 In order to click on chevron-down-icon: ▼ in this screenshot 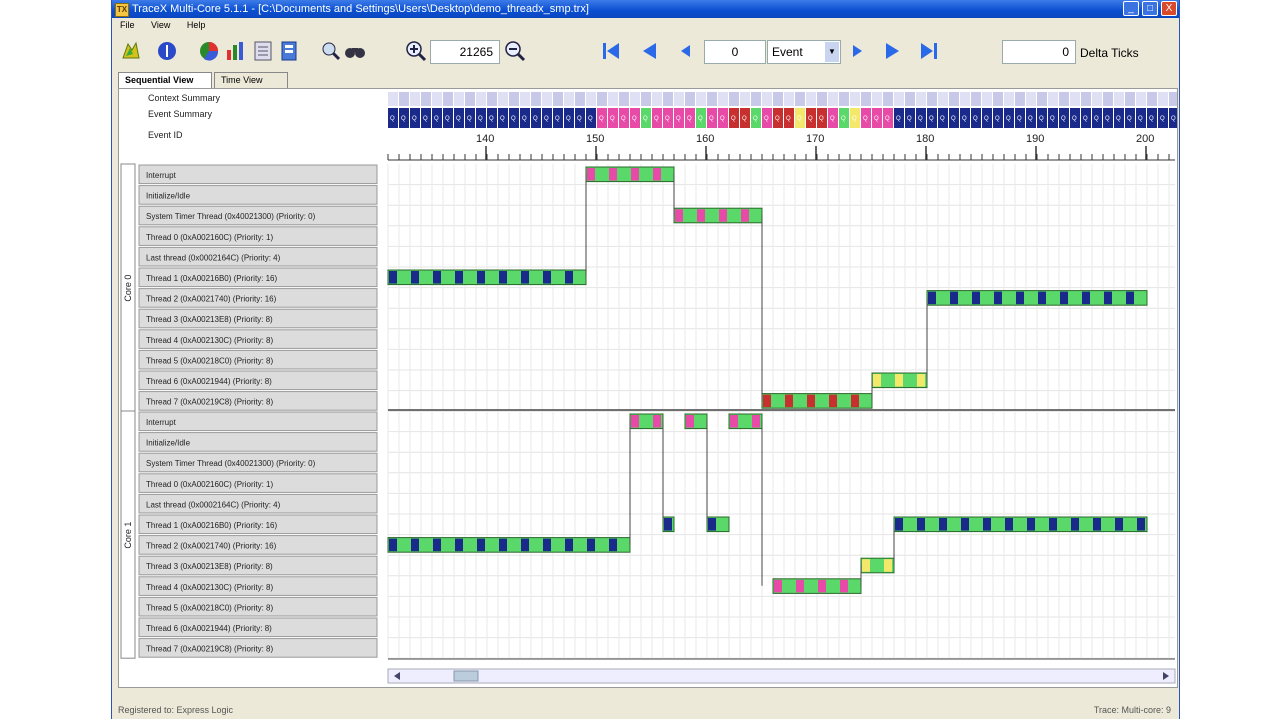, I will do `click(832, 52)`.